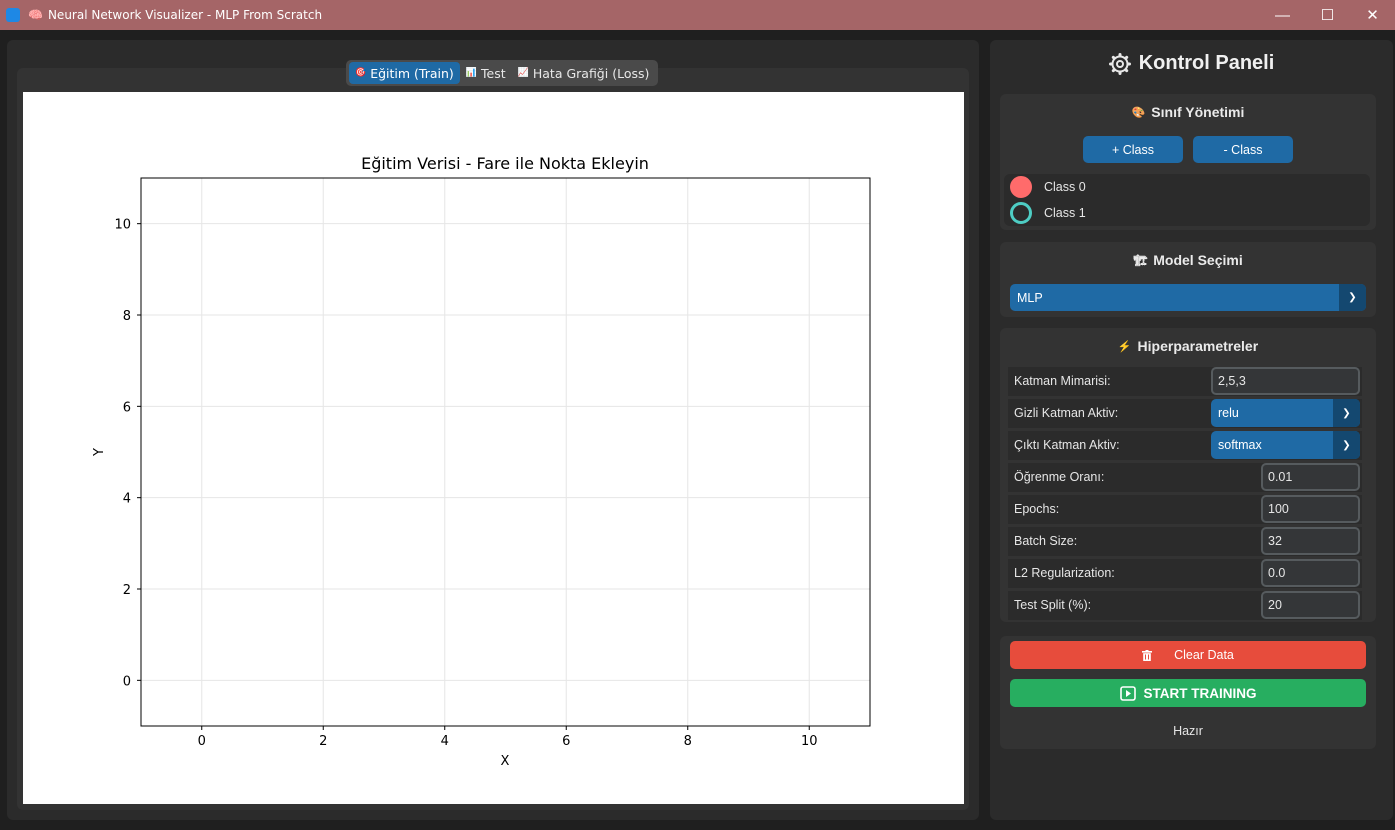 The height and width of the screenshot is (830, 1395). I want to click on class-list: Class 0 Class 1, so click(1187, 200).